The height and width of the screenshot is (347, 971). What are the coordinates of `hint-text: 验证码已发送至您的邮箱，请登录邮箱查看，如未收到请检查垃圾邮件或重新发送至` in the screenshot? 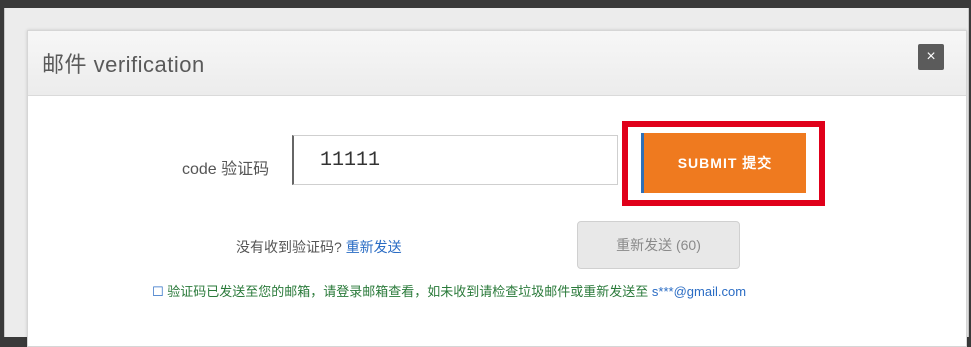 It's located at (408, 291).